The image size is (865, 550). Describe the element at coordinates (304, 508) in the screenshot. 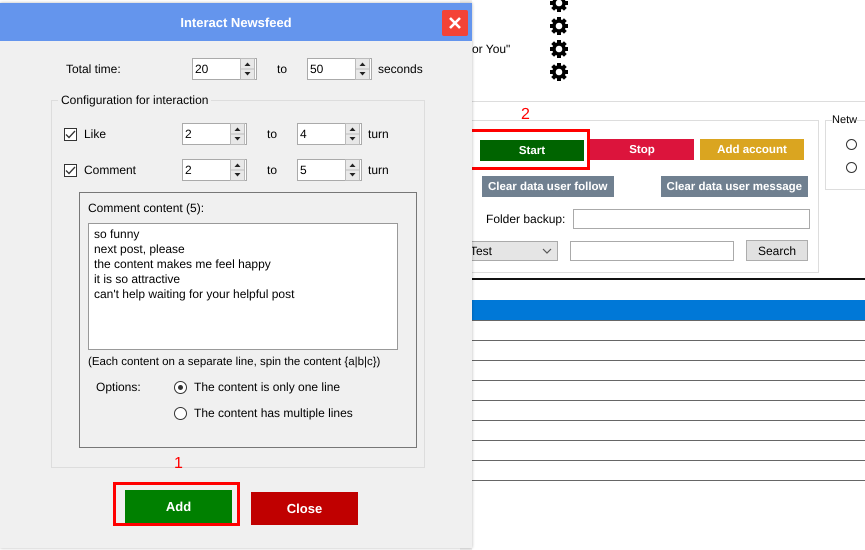

I see `close-button: Close` at that location.